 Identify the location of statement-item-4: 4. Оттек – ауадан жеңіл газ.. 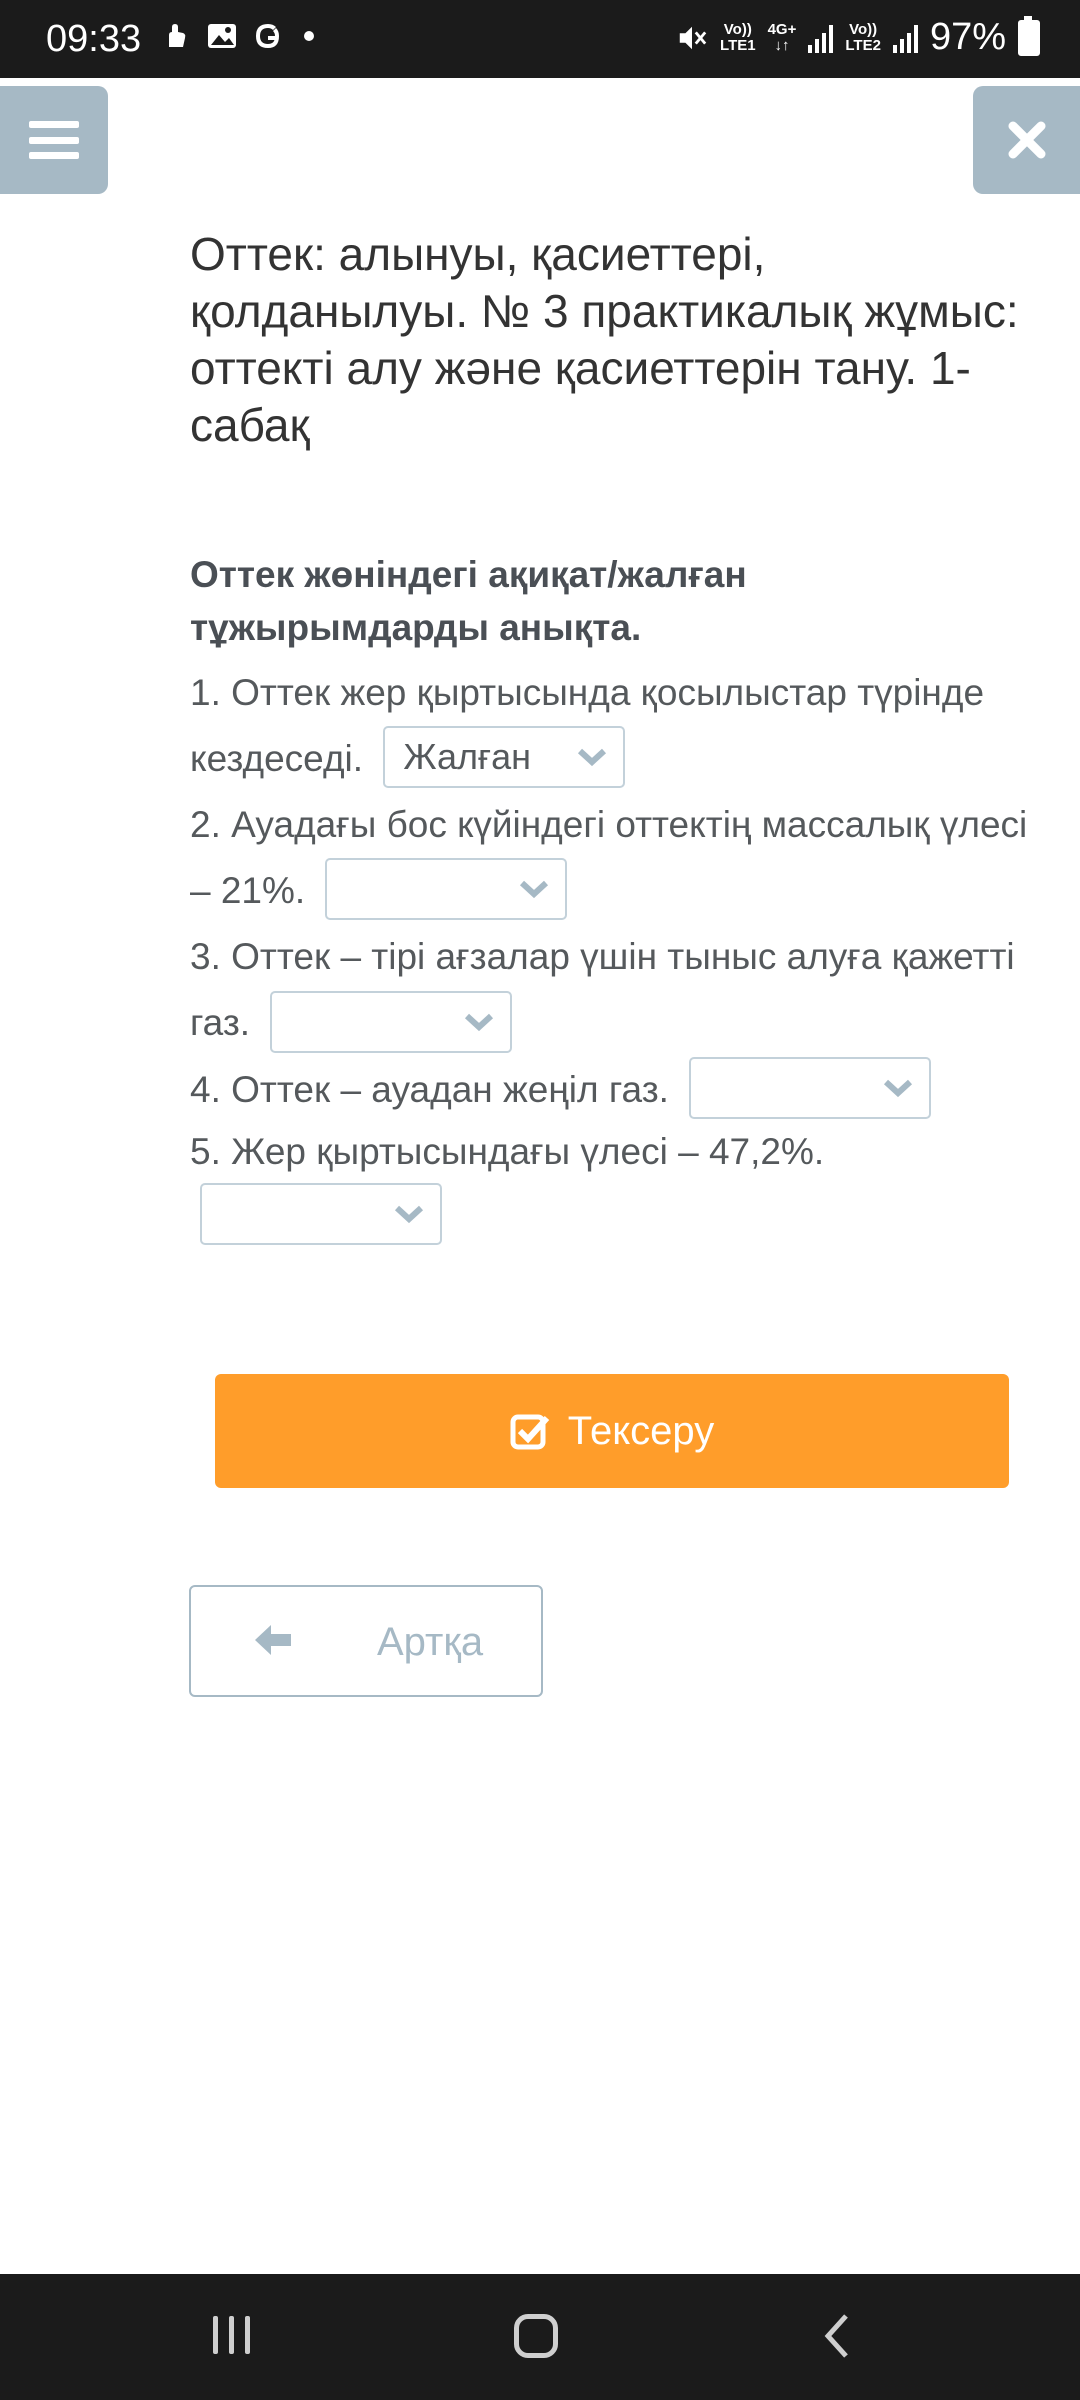
(615, 1089).